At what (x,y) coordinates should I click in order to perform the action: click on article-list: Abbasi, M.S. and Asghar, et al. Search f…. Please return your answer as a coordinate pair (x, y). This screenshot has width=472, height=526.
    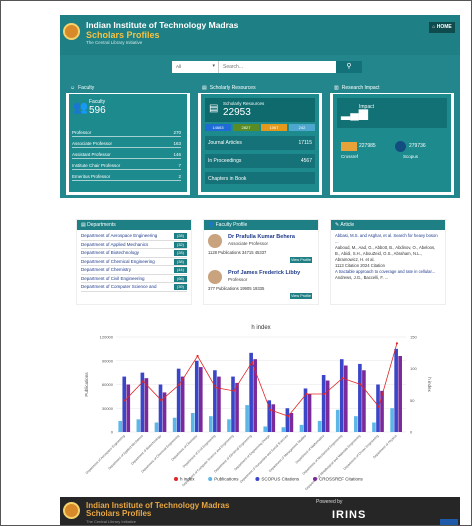
    Looking at the image, I should click on (388, 257).